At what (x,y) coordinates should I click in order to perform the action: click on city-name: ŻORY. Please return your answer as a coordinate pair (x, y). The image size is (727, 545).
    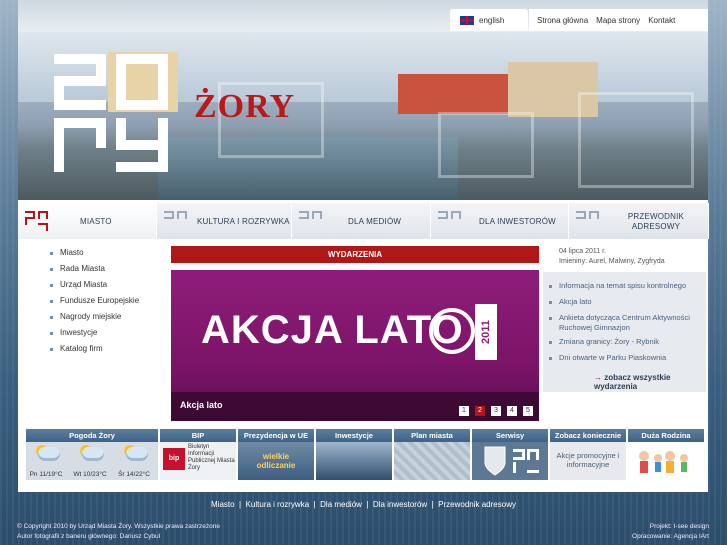
    Looking at the image, I should click on (245, 106).